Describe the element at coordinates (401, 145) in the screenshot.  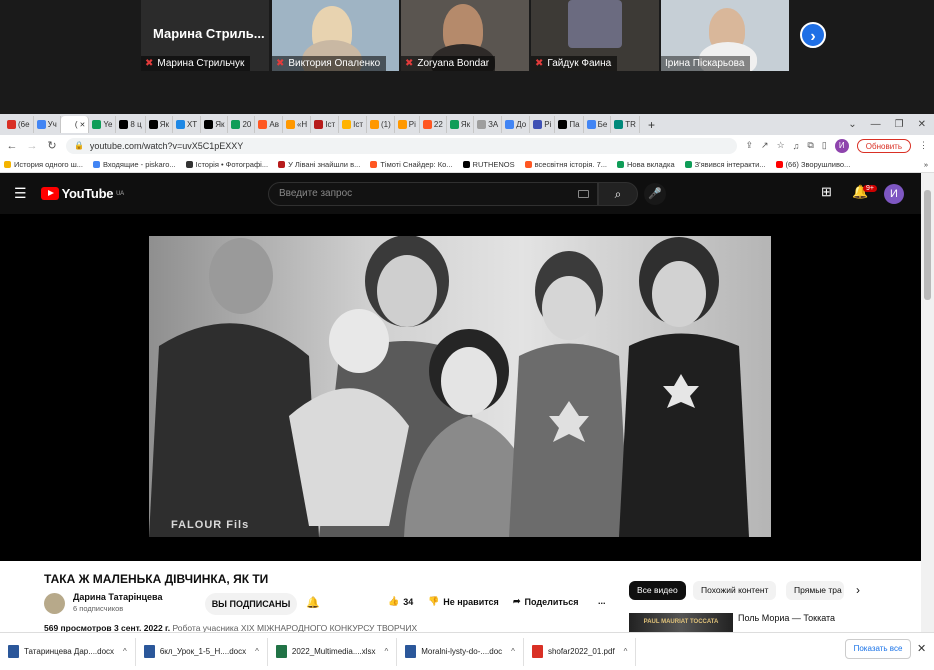
I see `address-bar: 🔒 youtube.com/watch?v=uvX5C1pEXXY` at that location.